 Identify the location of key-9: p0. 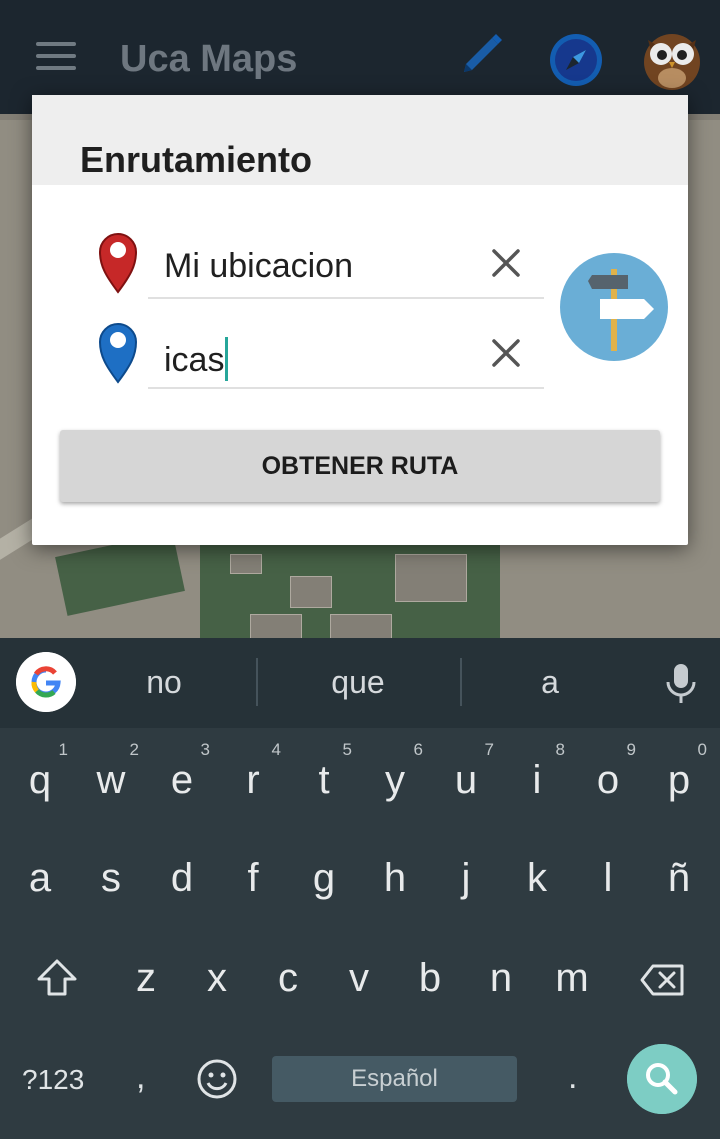
(679, 771).